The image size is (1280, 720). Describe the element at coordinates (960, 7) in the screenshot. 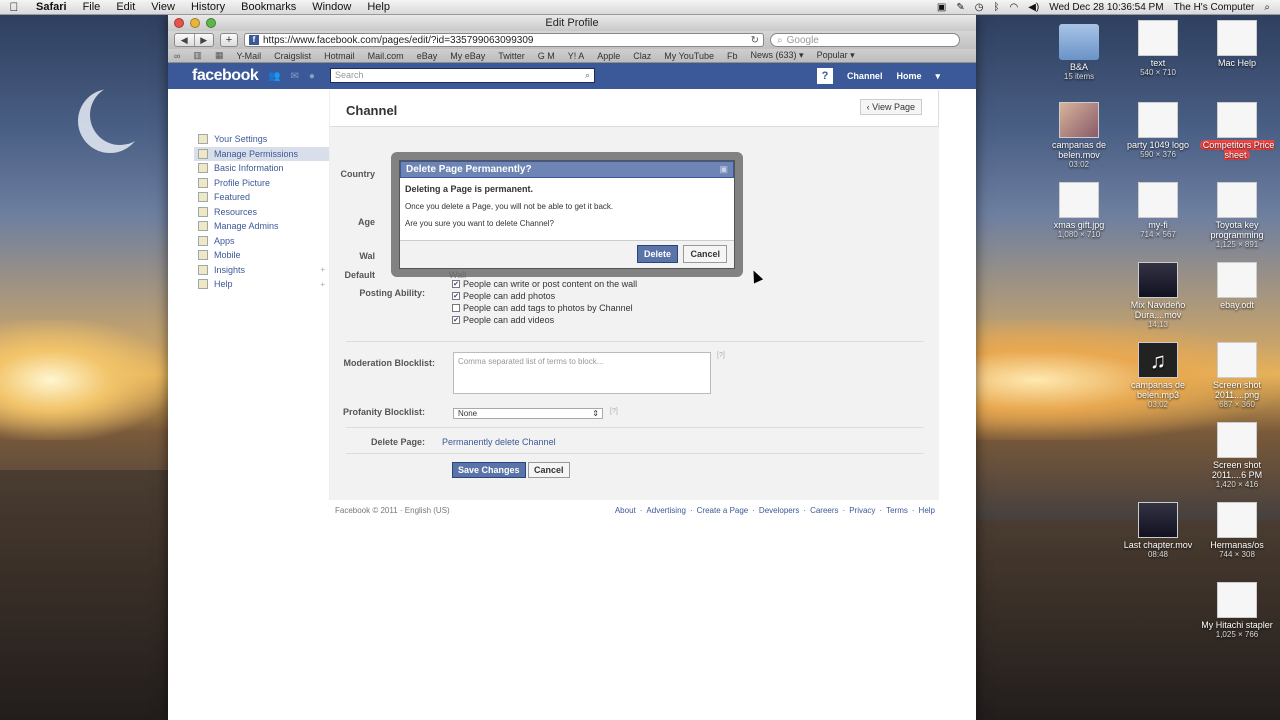

I see `script-icon: ✎` at that location.